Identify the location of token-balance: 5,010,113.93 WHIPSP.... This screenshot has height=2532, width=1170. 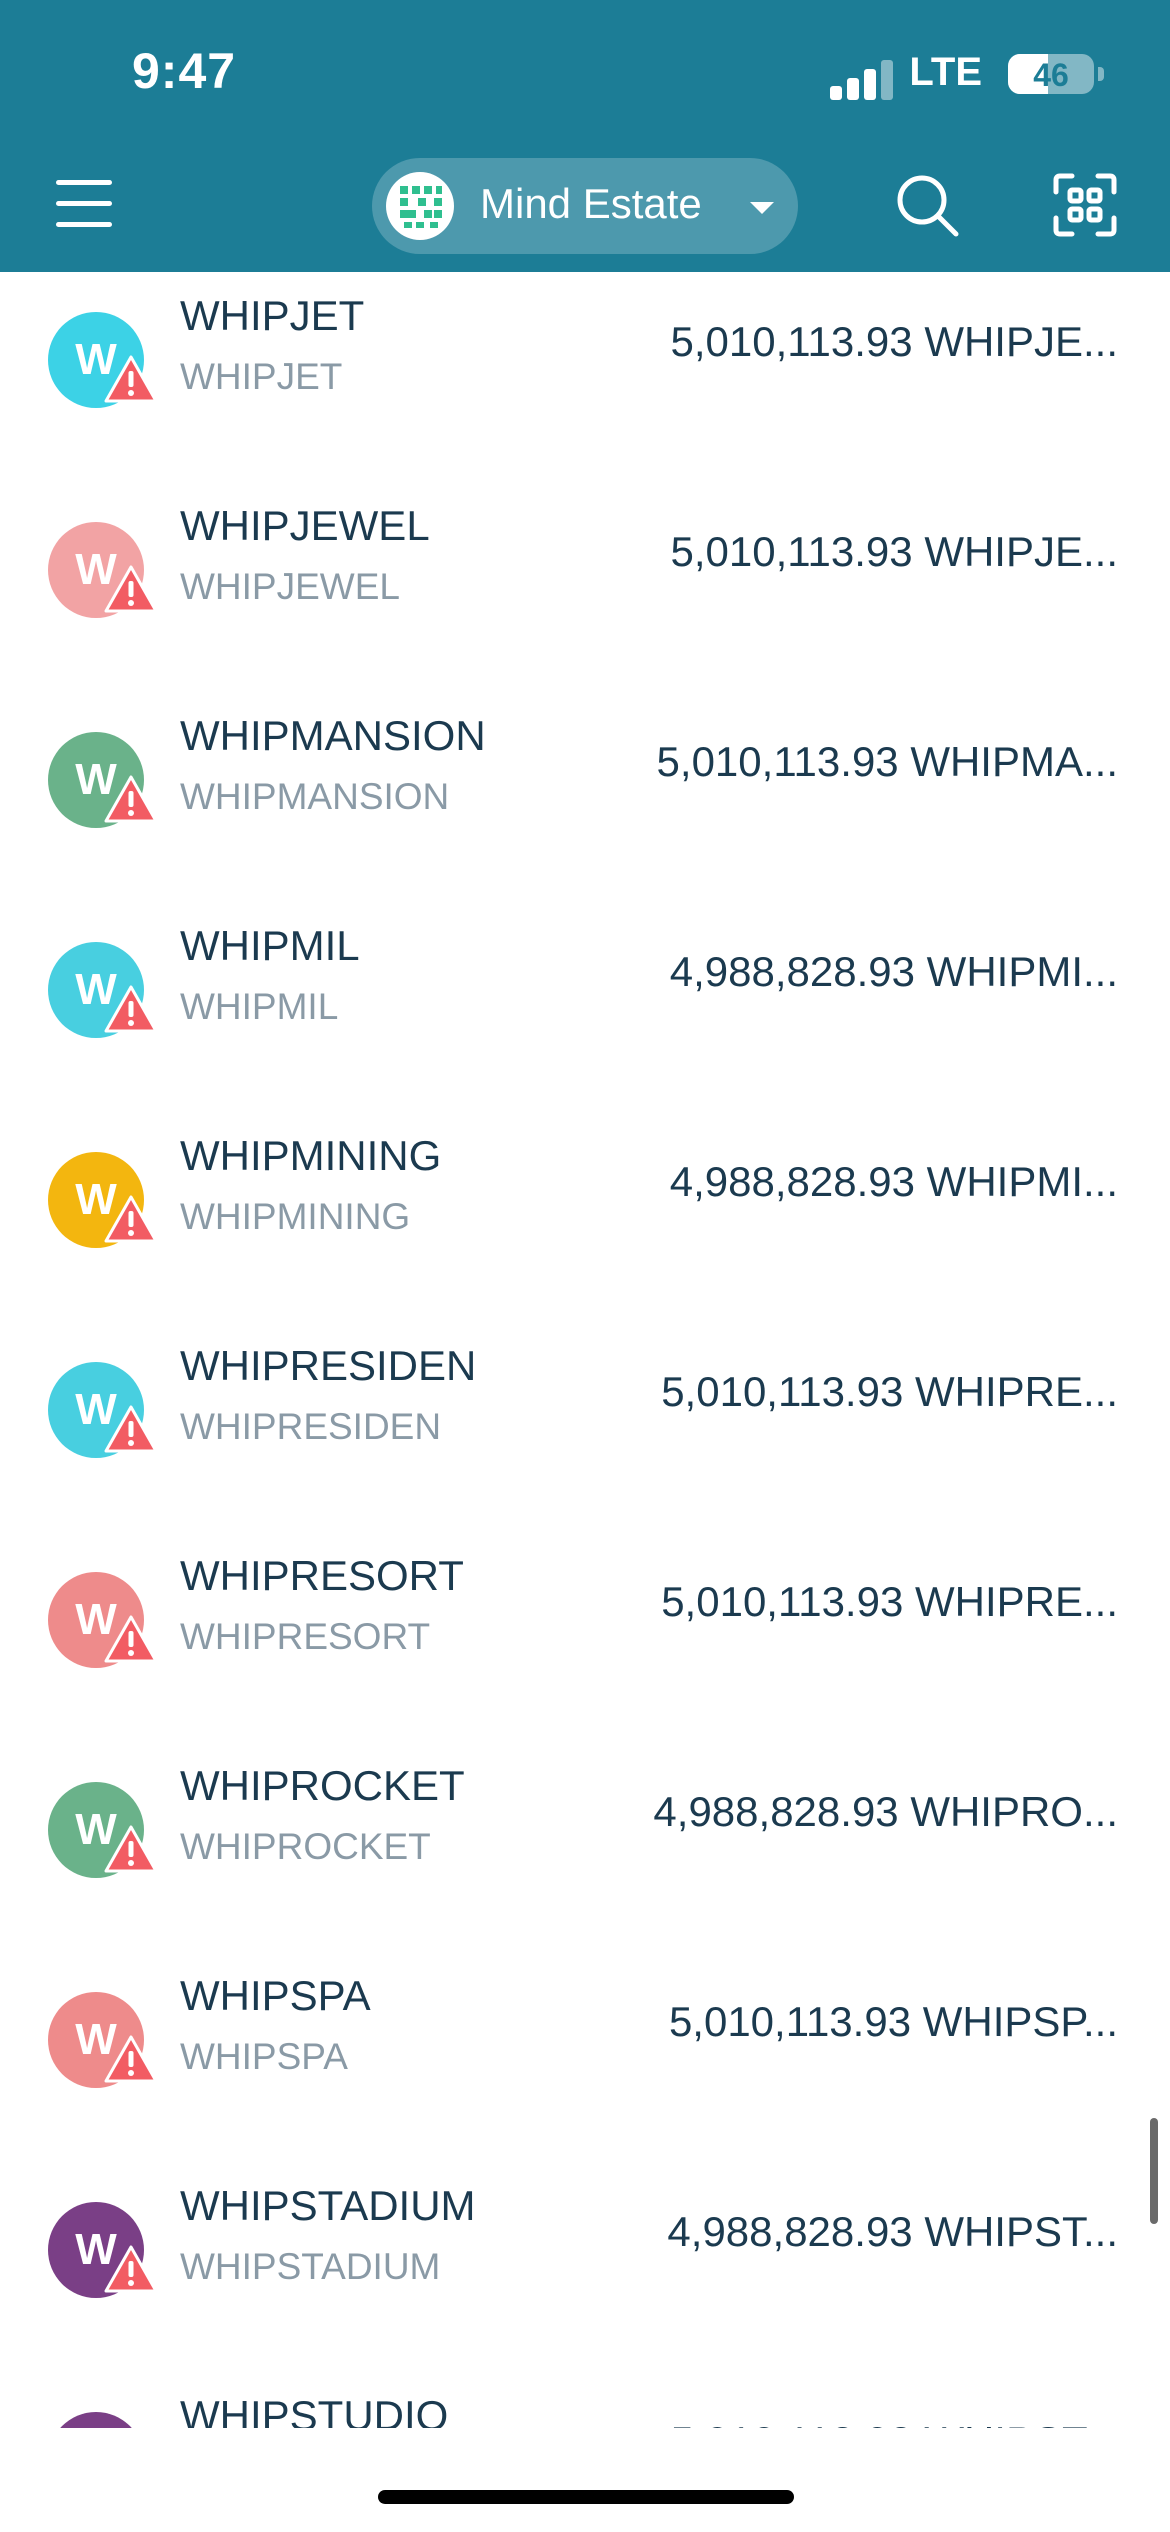
(893, 2021).